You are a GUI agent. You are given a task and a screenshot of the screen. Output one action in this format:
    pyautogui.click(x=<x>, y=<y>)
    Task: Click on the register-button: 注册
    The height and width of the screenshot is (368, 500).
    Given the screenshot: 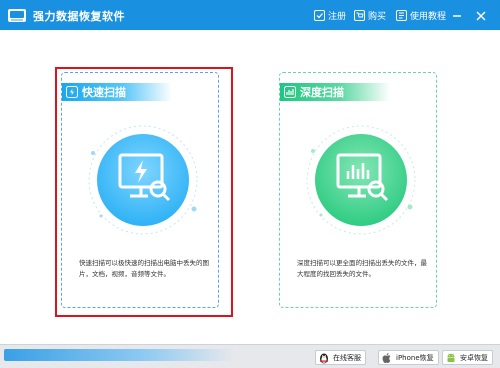 What is the action you would take?
    pyautogui.click(x=330, y=15)
    